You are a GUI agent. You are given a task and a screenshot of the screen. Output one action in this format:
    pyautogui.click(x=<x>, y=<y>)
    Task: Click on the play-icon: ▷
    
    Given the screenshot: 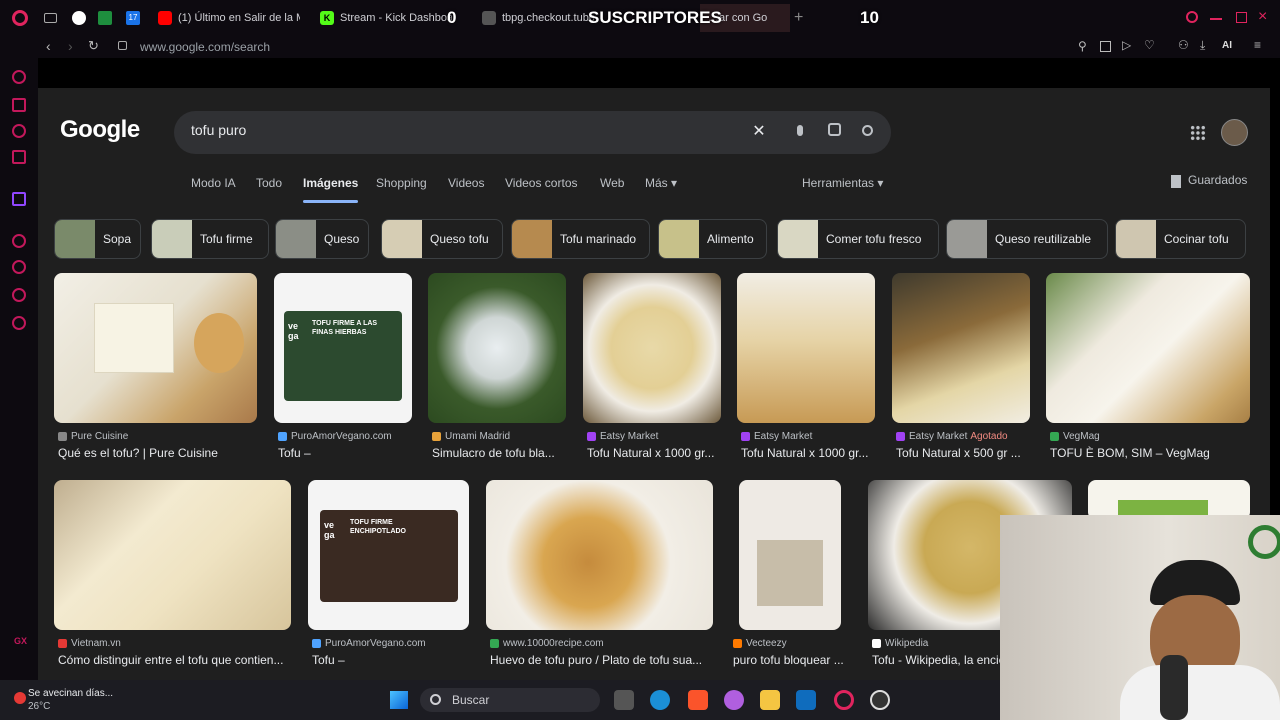 What is the action you would take?
    pyautogui.click(x=1126, y=45)
    